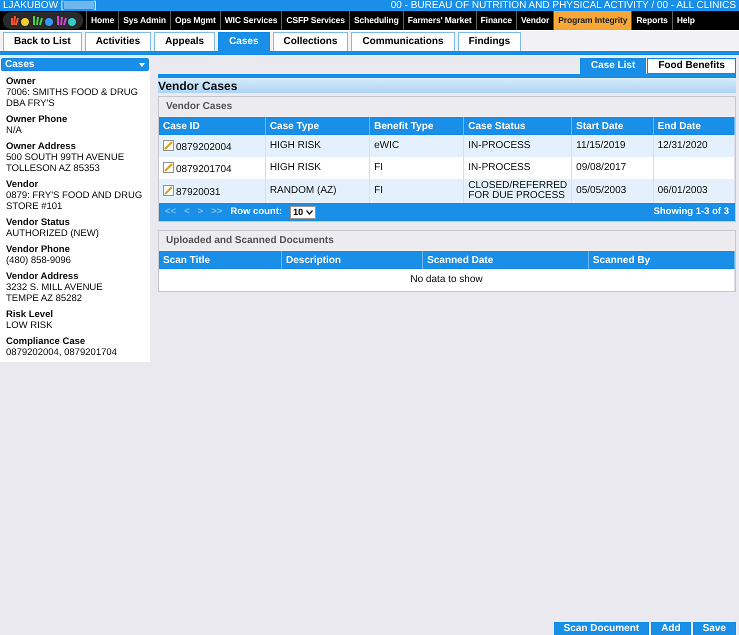  What do you see at coordinates (518, 146) in the screenshot?
I see `table-cell: IN-PROCESS` at bounding box center [518, 146].